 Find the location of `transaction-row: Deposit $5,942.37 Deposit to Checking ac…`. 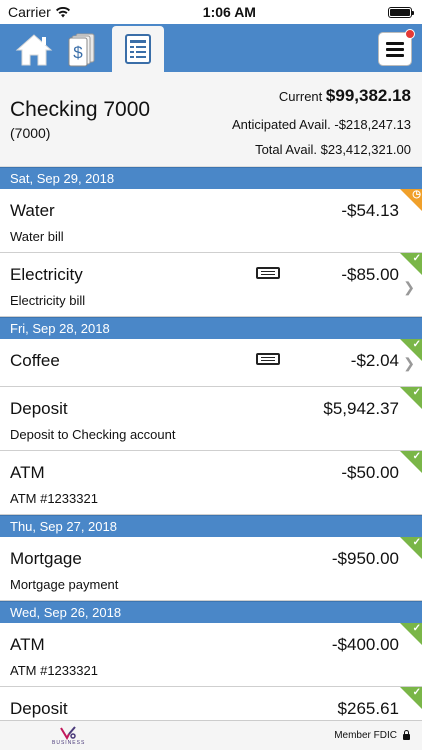

transaction-row: Deposit $5,942.37 Deposit to Checking ac… is located at coordinates (211, 419).